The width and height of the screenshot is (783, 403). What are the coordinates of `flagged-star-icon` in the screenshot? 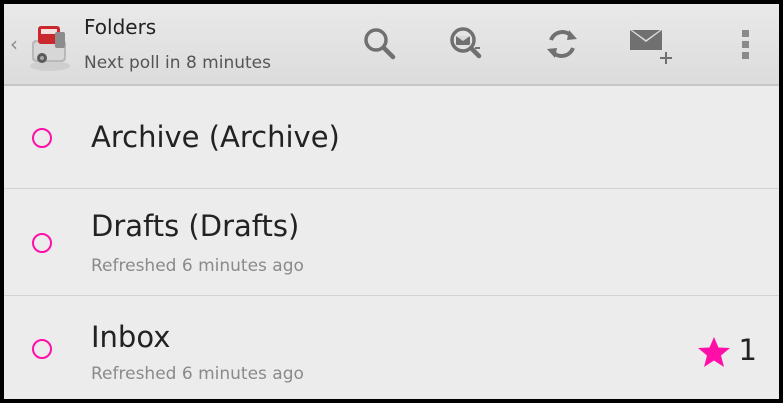 It's located at (714, 352).